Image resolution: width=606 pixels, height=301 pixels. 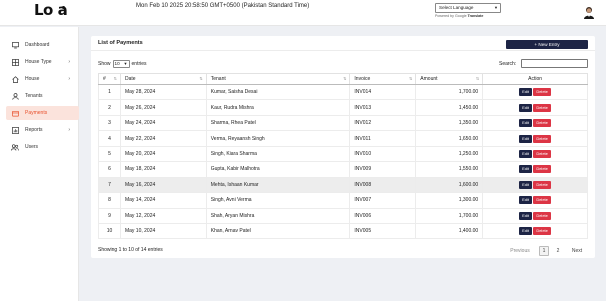 What do you see at coordinates (34, 96) in the screenshot?
I see `sidebar-item-label: Tenants` at bounding box center [34, 96].